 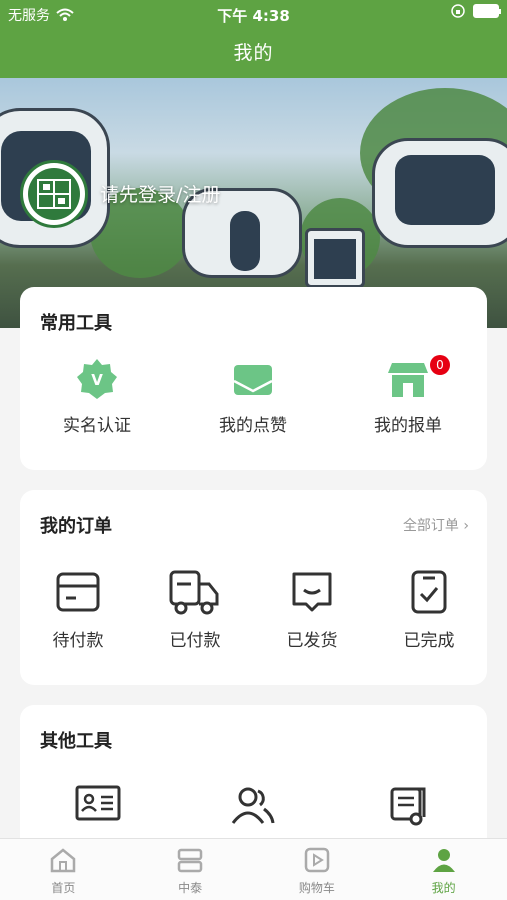 I want to click on id-card-icon, so click(x=98, y=803).